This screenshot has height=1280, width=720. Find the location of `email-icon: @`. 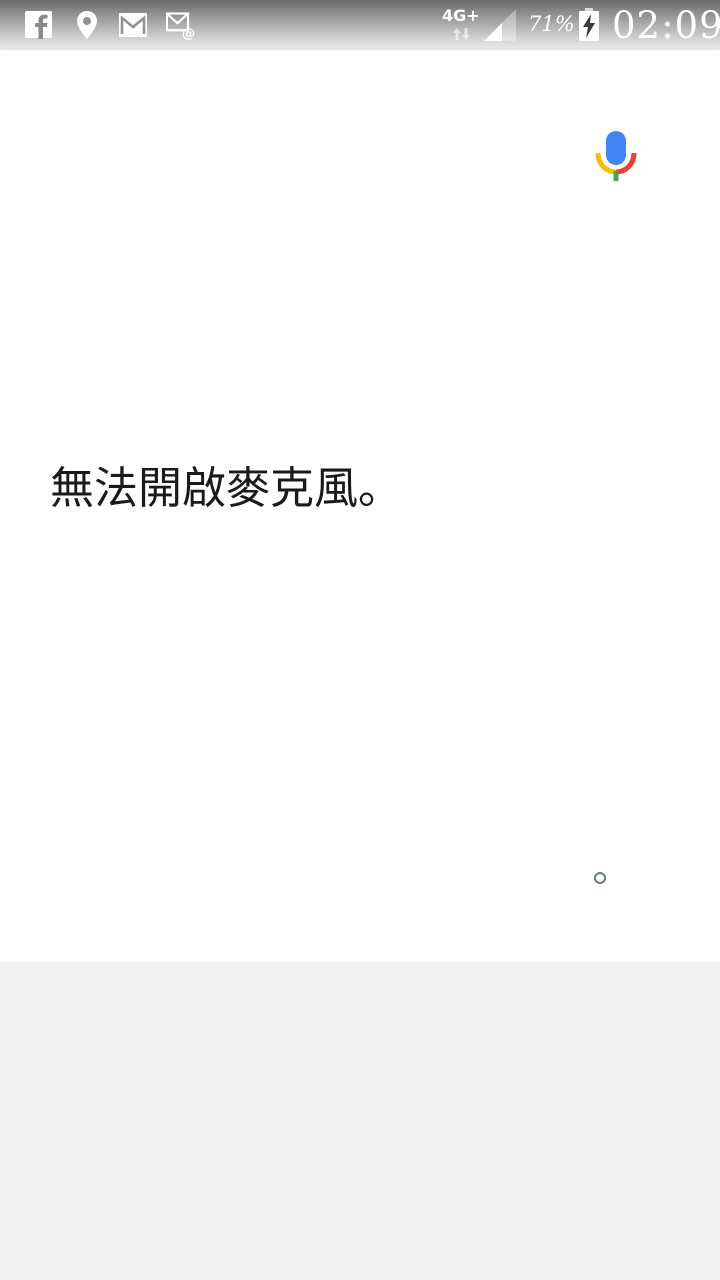

email-icon: @ is located at coordinates (180, 26).